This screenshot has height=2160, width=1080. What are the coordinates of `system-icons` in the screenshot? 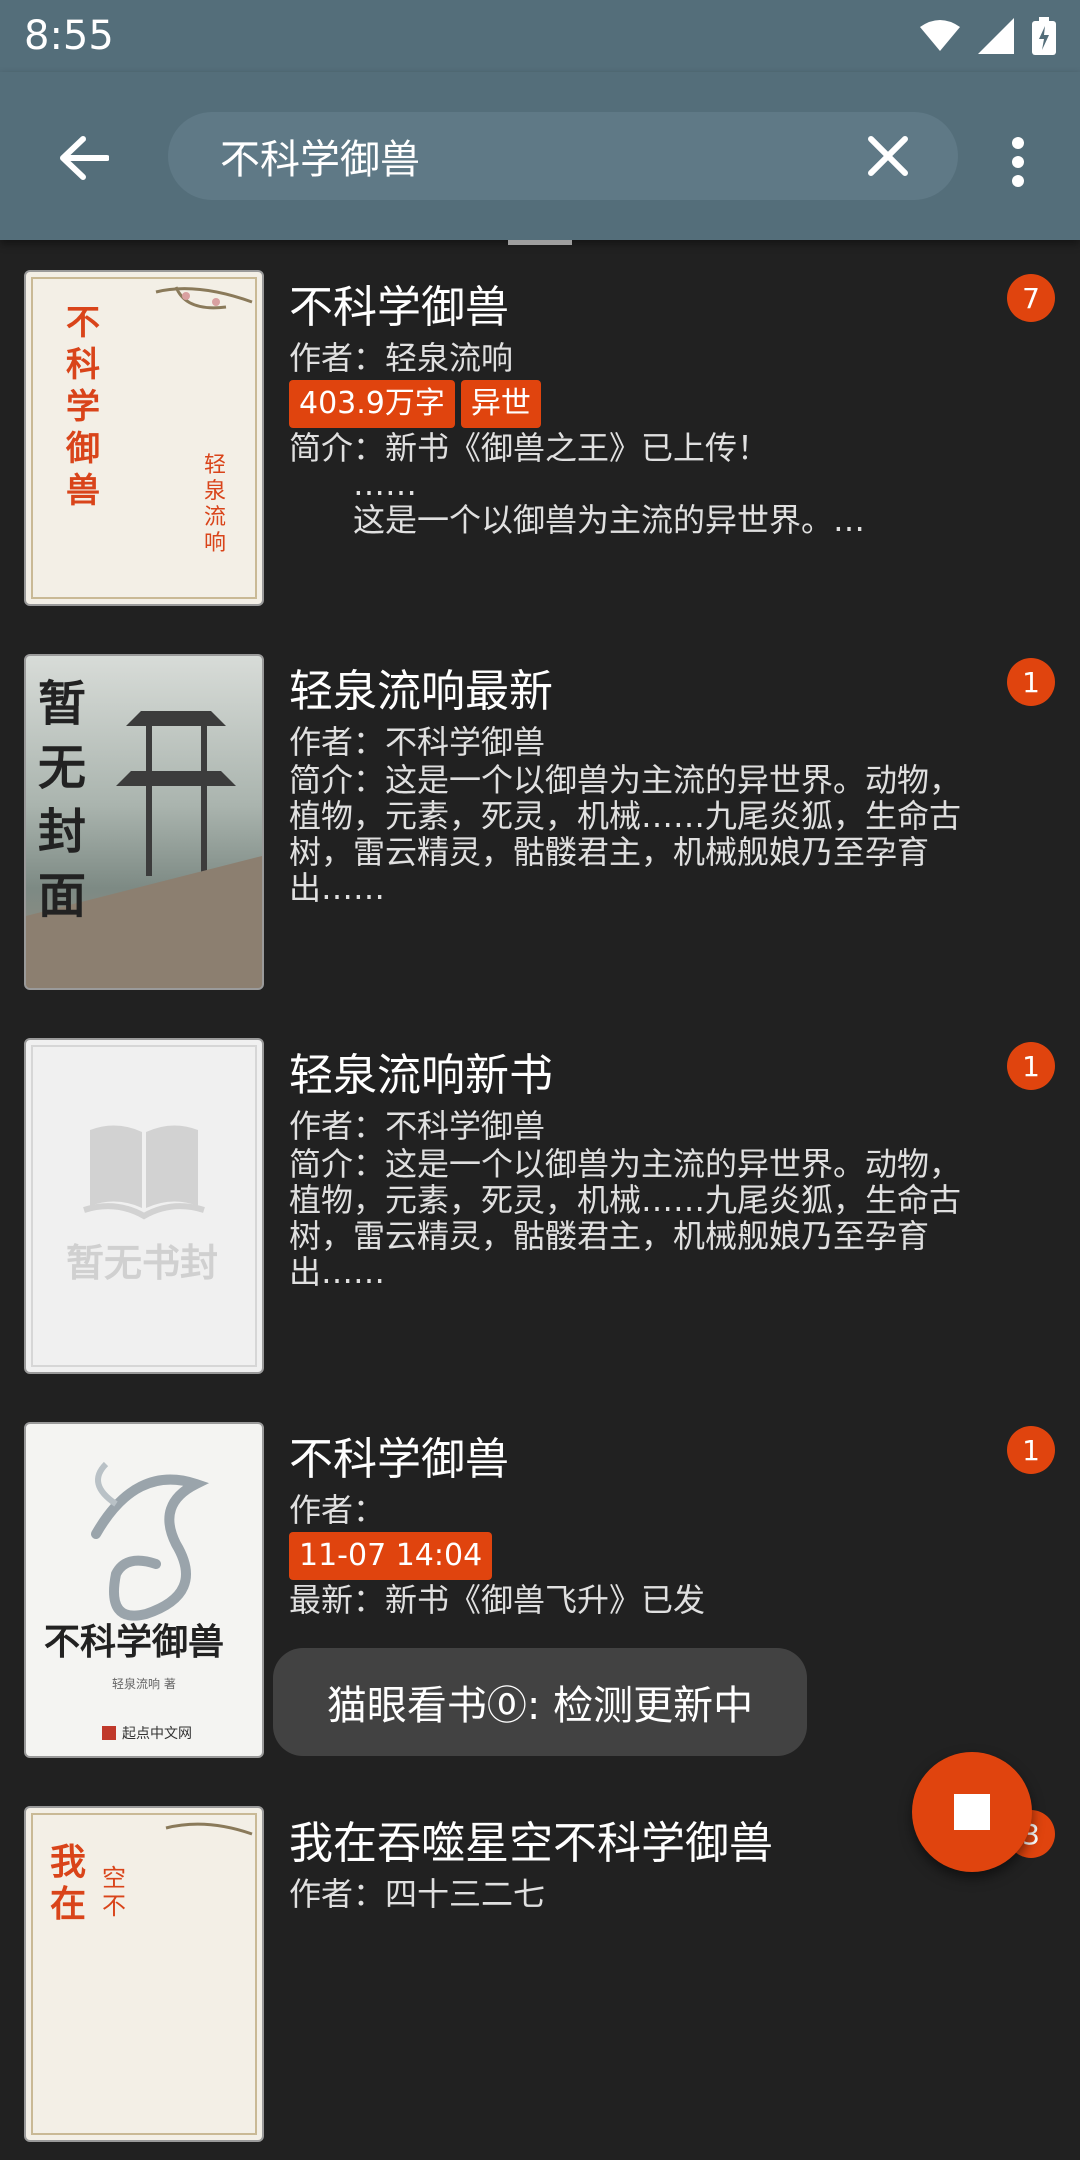 It's located at (988, 36).